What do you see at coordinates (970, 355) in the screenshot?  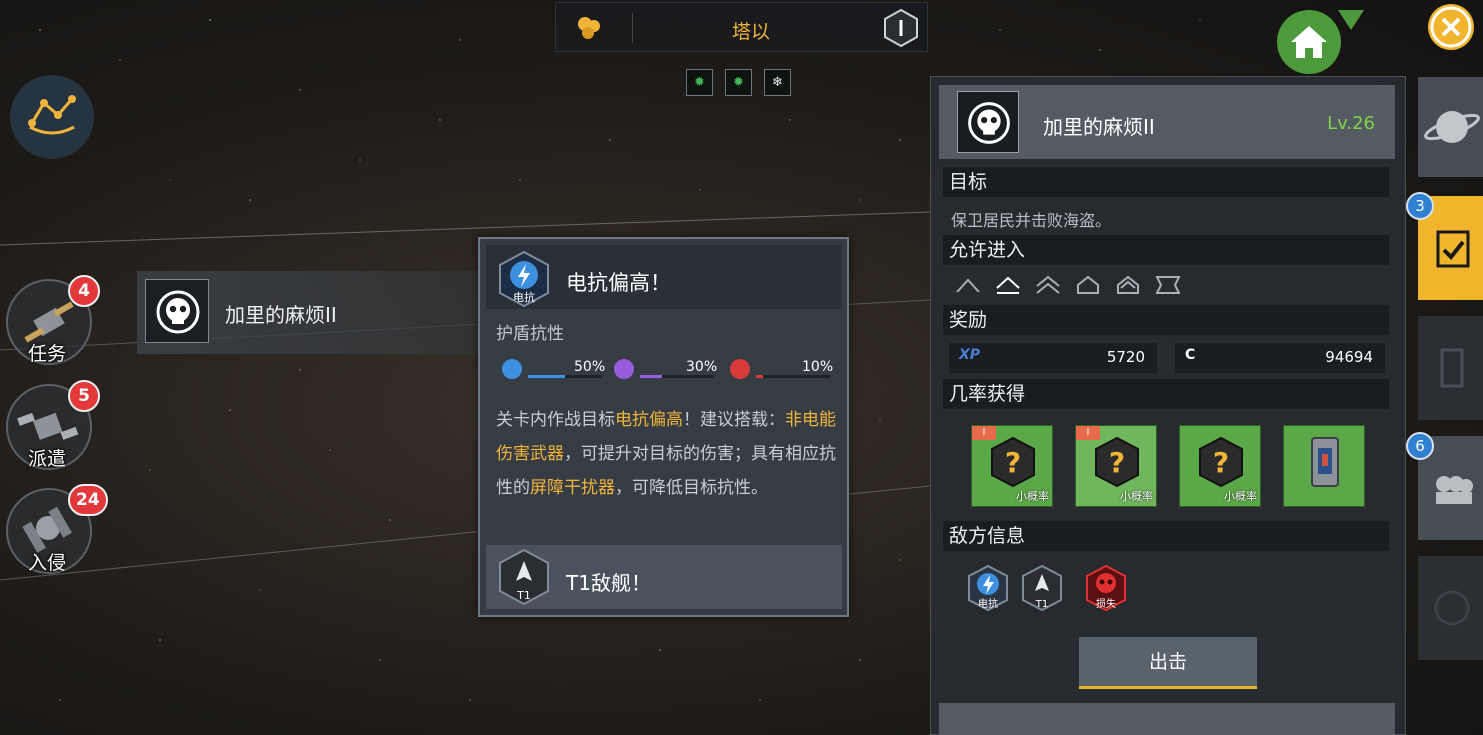 I see `xp-icon: XP` at bounding box center [970, 355].